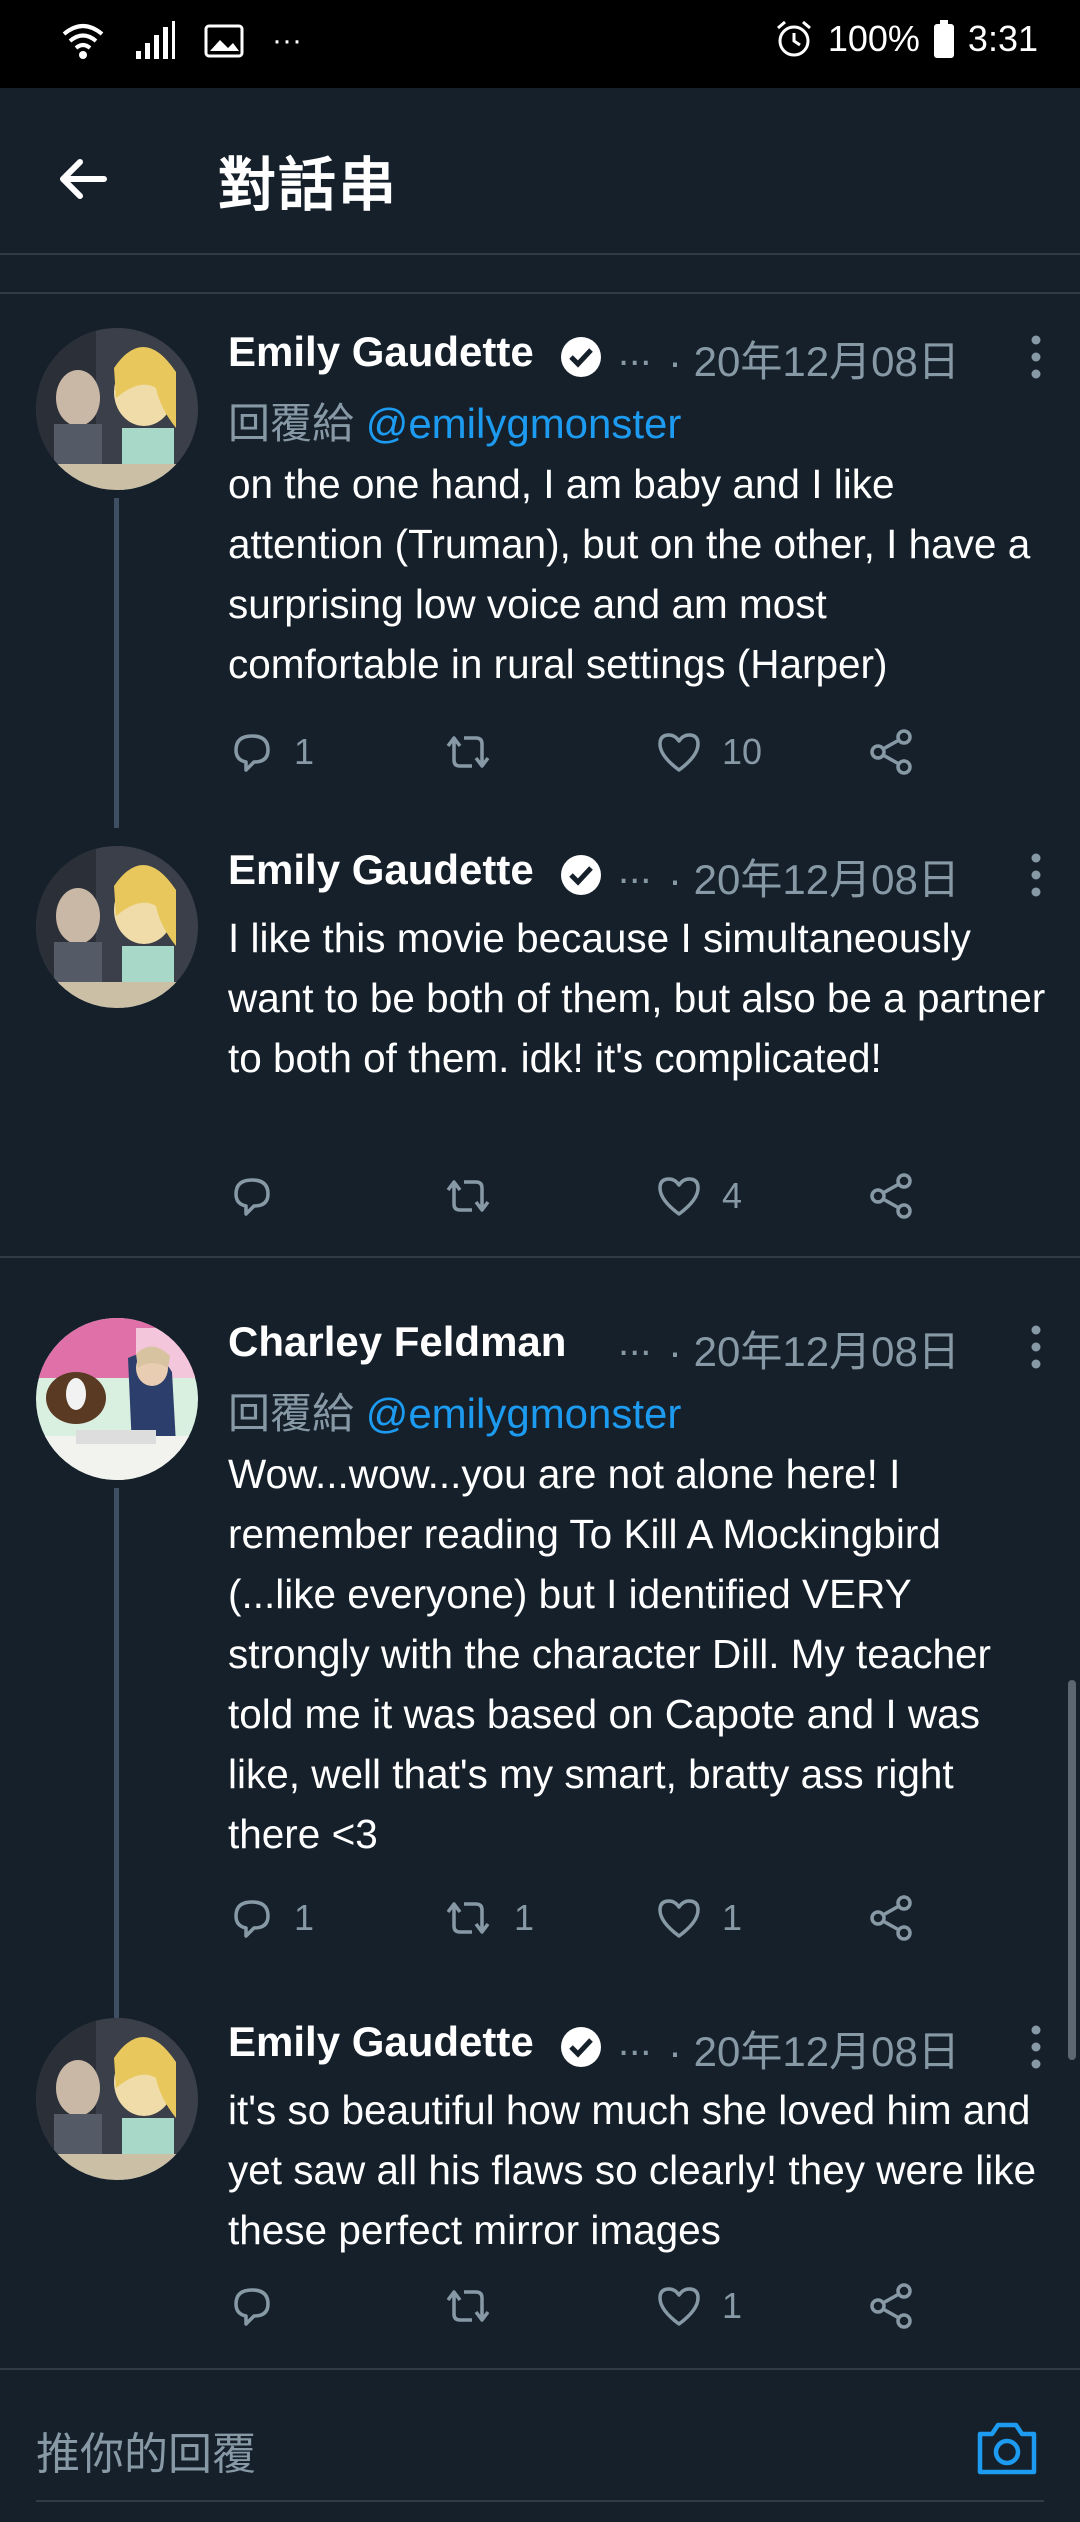 Image resolution: width=1080 pixels, height=2522 pixels. What do you see at coordinates (638, 2306) in the screenshot?
I see `tweet-actions: 1` at bounding box center [638, 2306].